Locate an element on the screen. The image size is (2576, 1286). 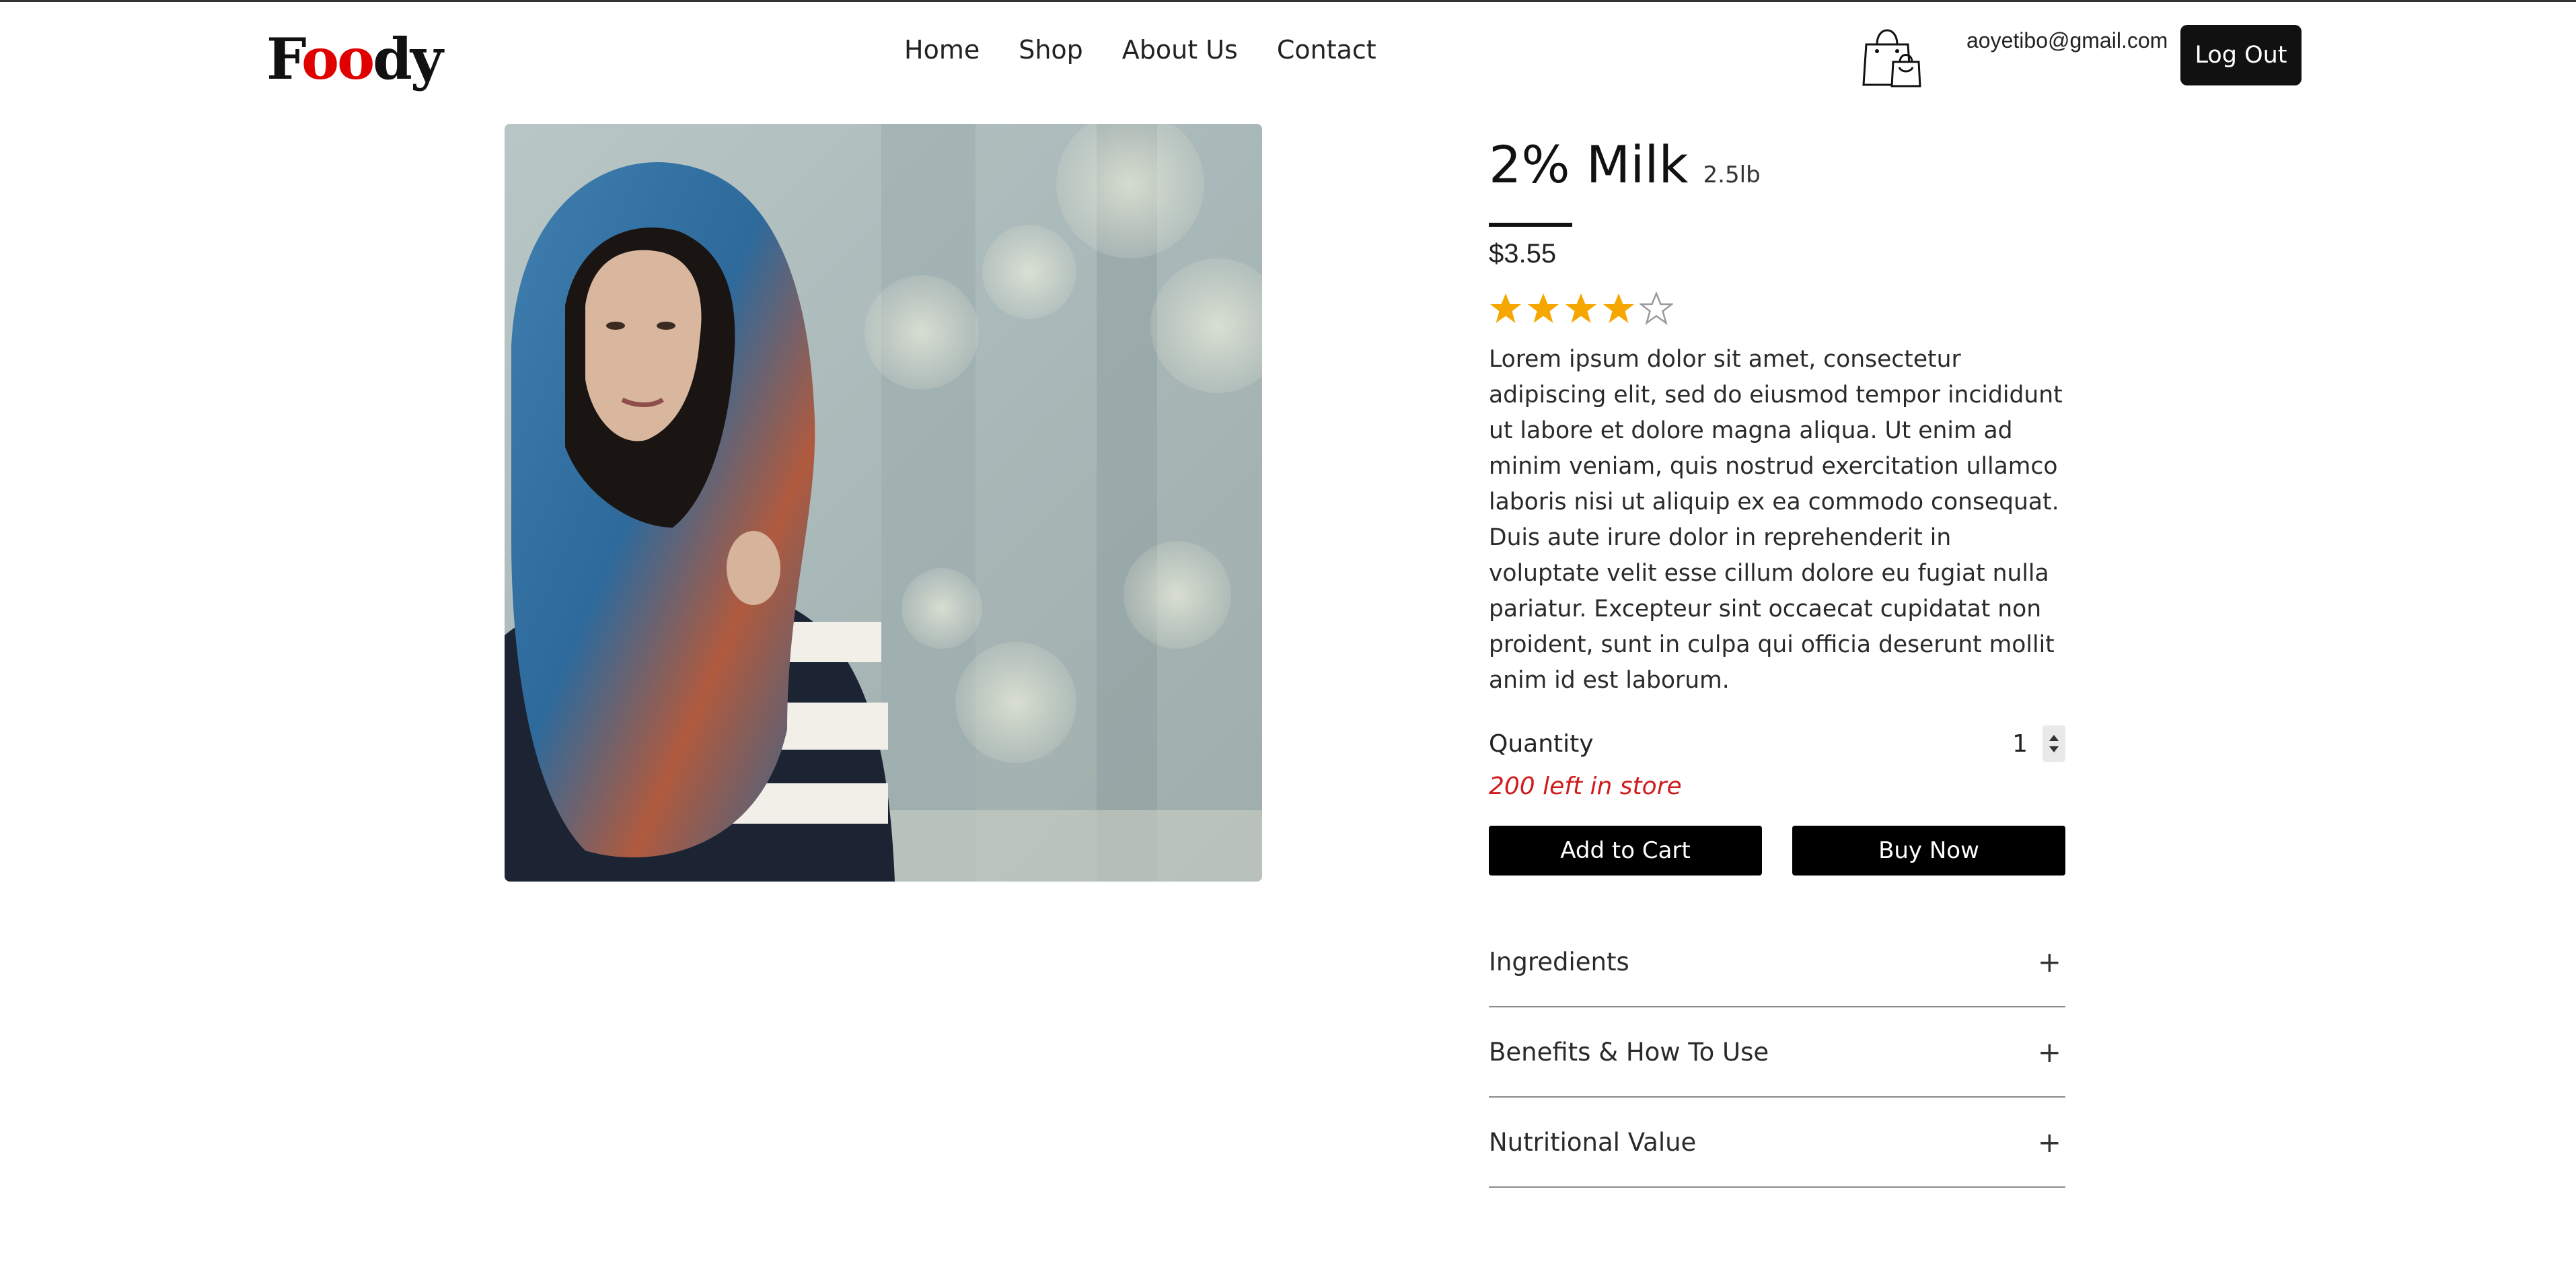
product-price: $3.55 is located at coordinates (1523, 254).